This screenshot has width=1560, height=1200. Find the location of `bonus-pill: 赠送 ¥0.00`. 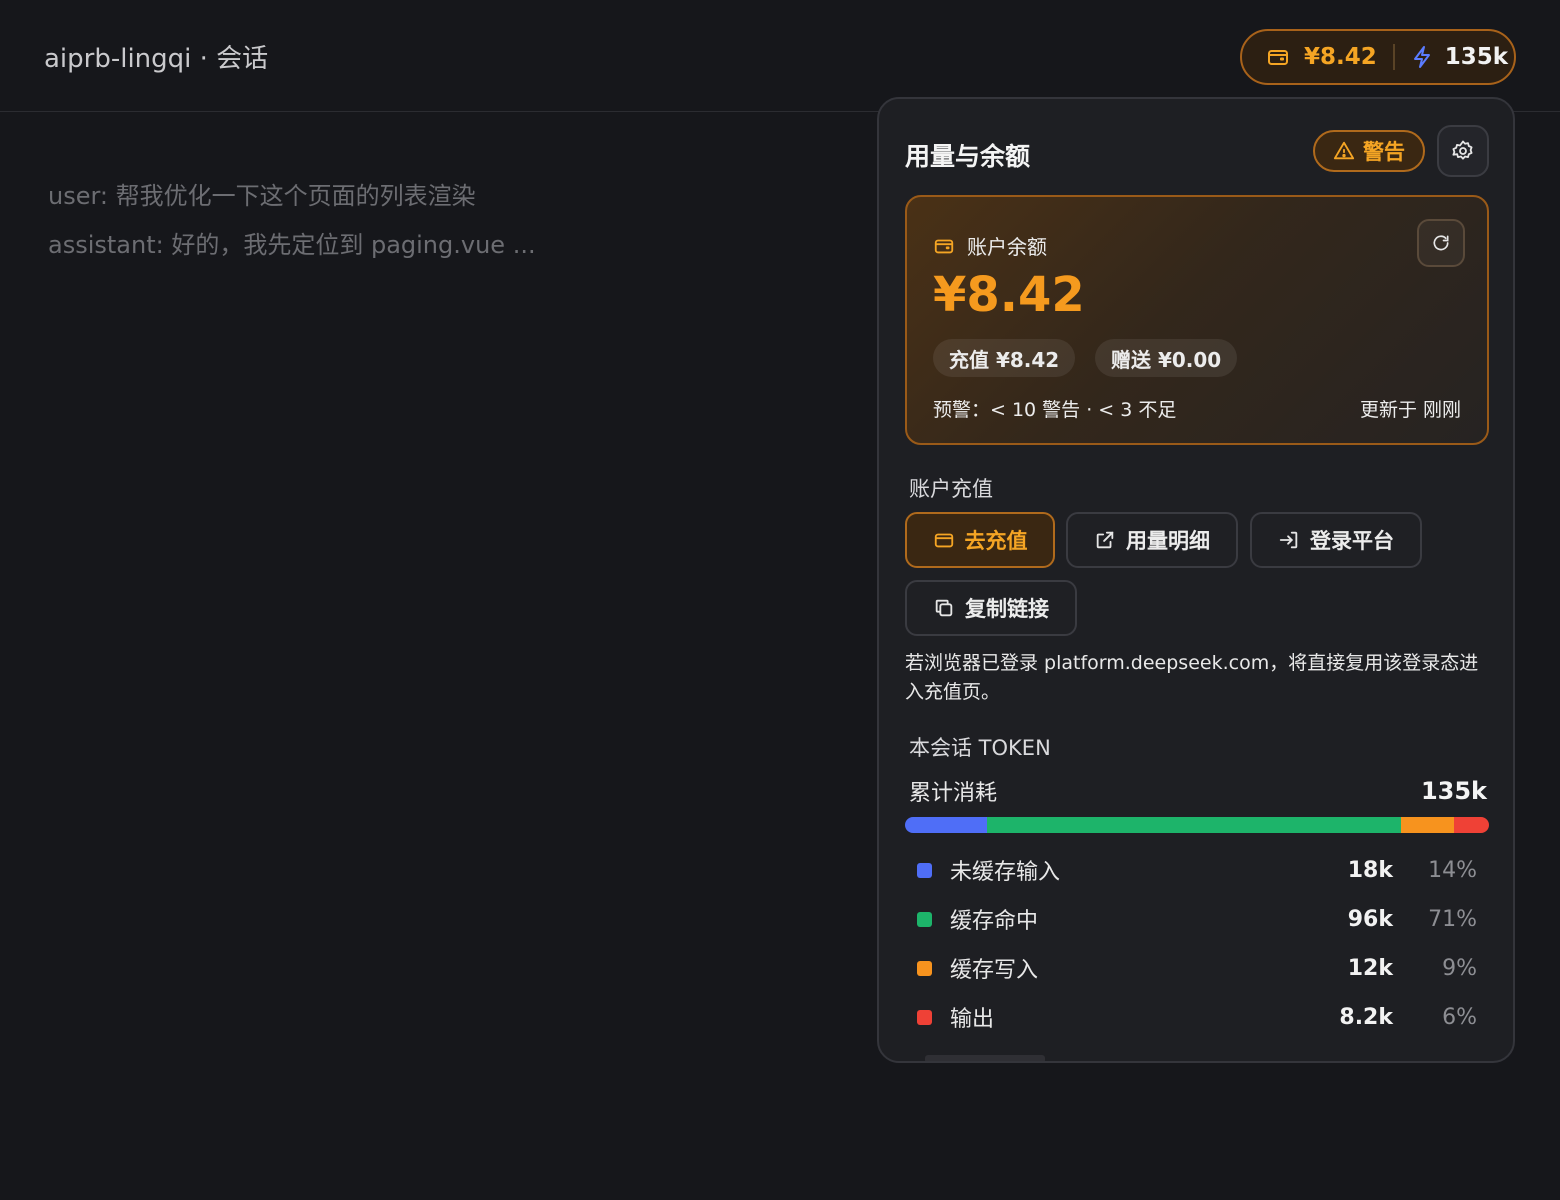

bonus-pill: 赠送 ¥0.00 is located at coordinates (1166, 358).